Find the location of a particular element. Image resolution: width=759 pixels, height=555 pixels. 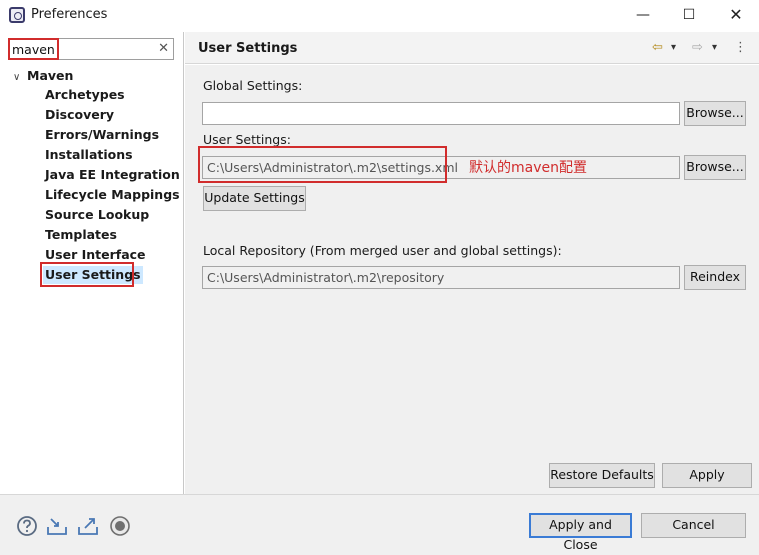

back-arrow-icon: ⇦ is located at coordinates (657, 47).